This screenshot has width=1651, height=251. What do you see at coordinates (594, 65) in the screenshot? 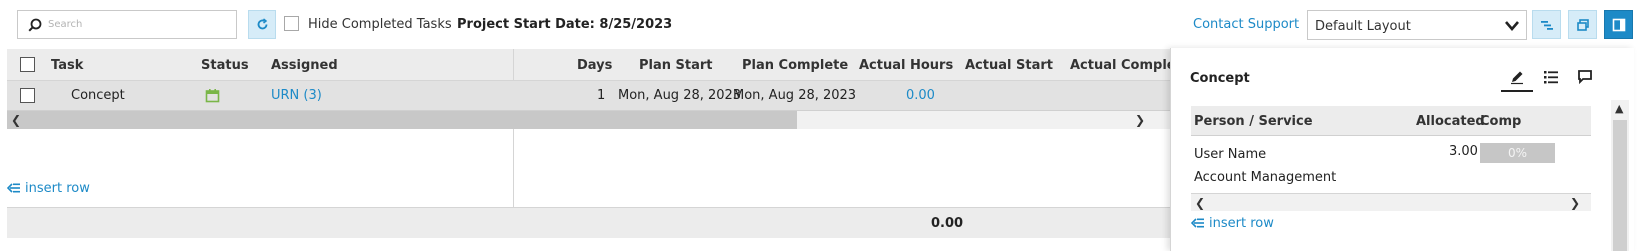
I see `column-header-days: Days` at bounding box center [594, 65].